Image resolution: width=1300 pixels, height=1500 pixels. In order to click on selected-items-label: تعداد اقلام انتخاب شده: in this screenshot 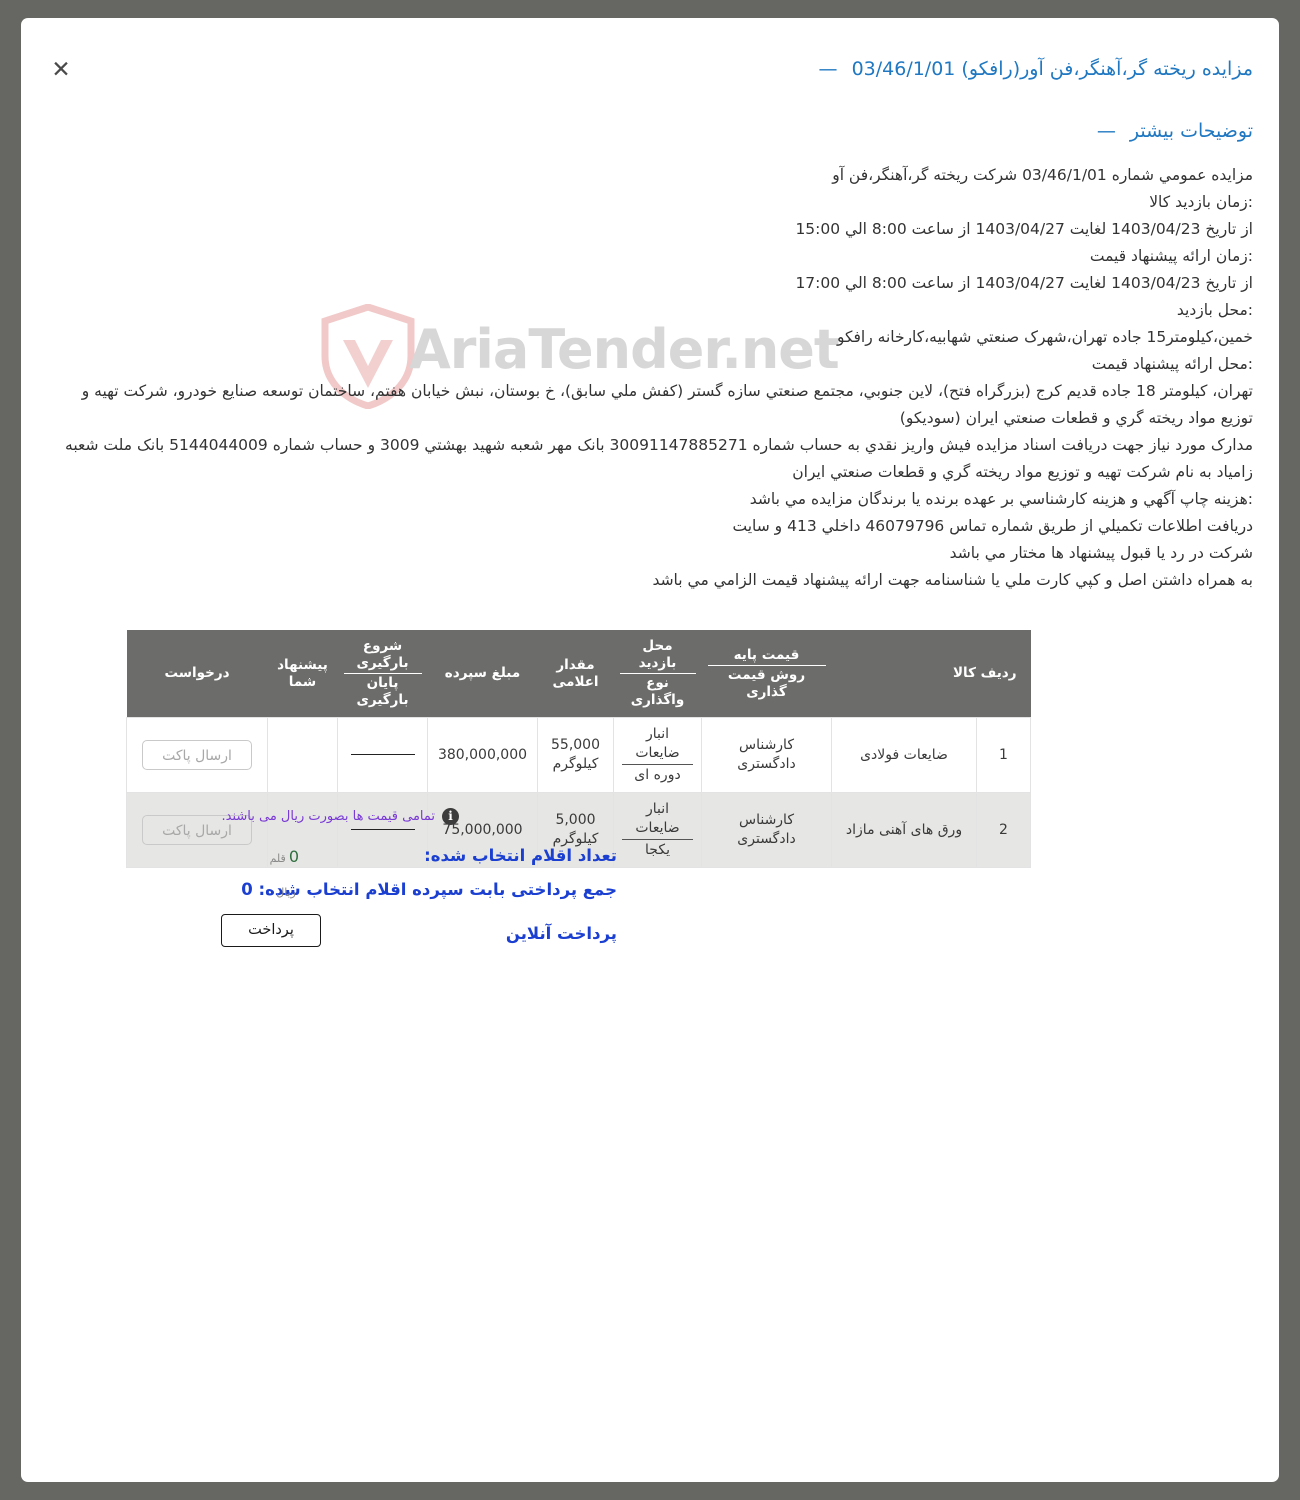, I will do `click(520, 855)`.